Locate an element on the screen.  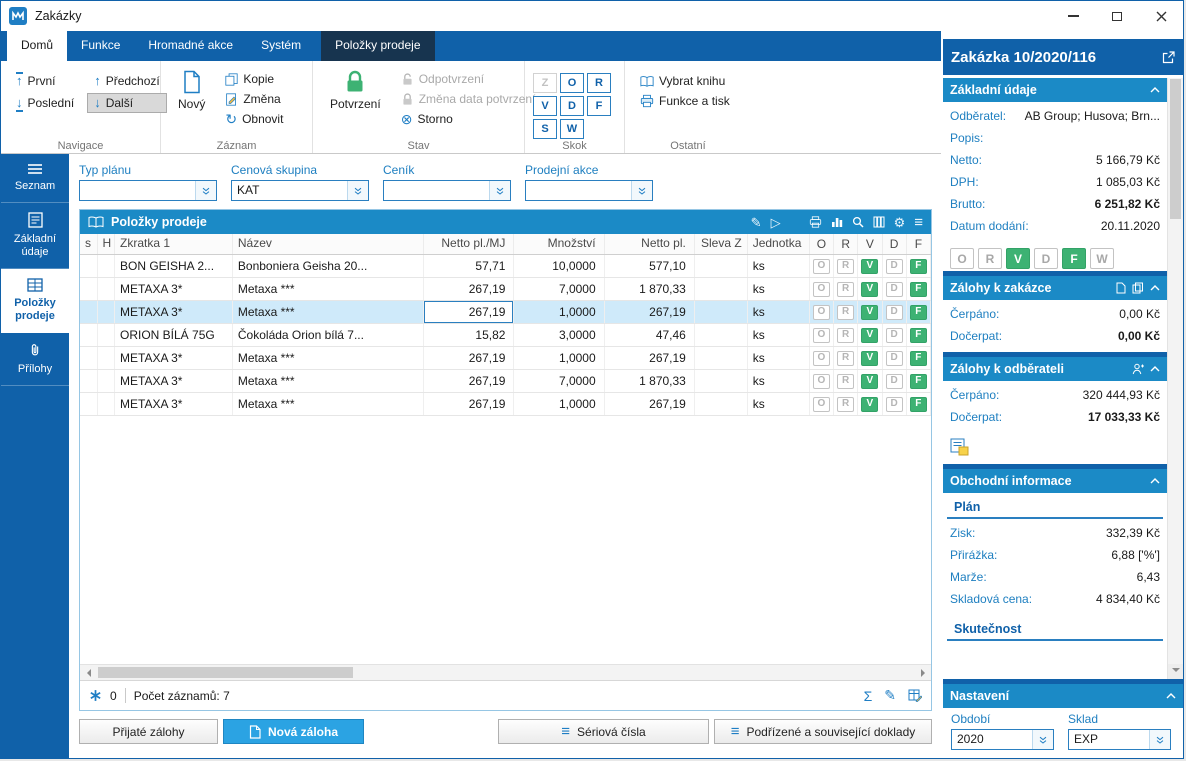
skok-d-button: D is located at coordinates (572, 106).